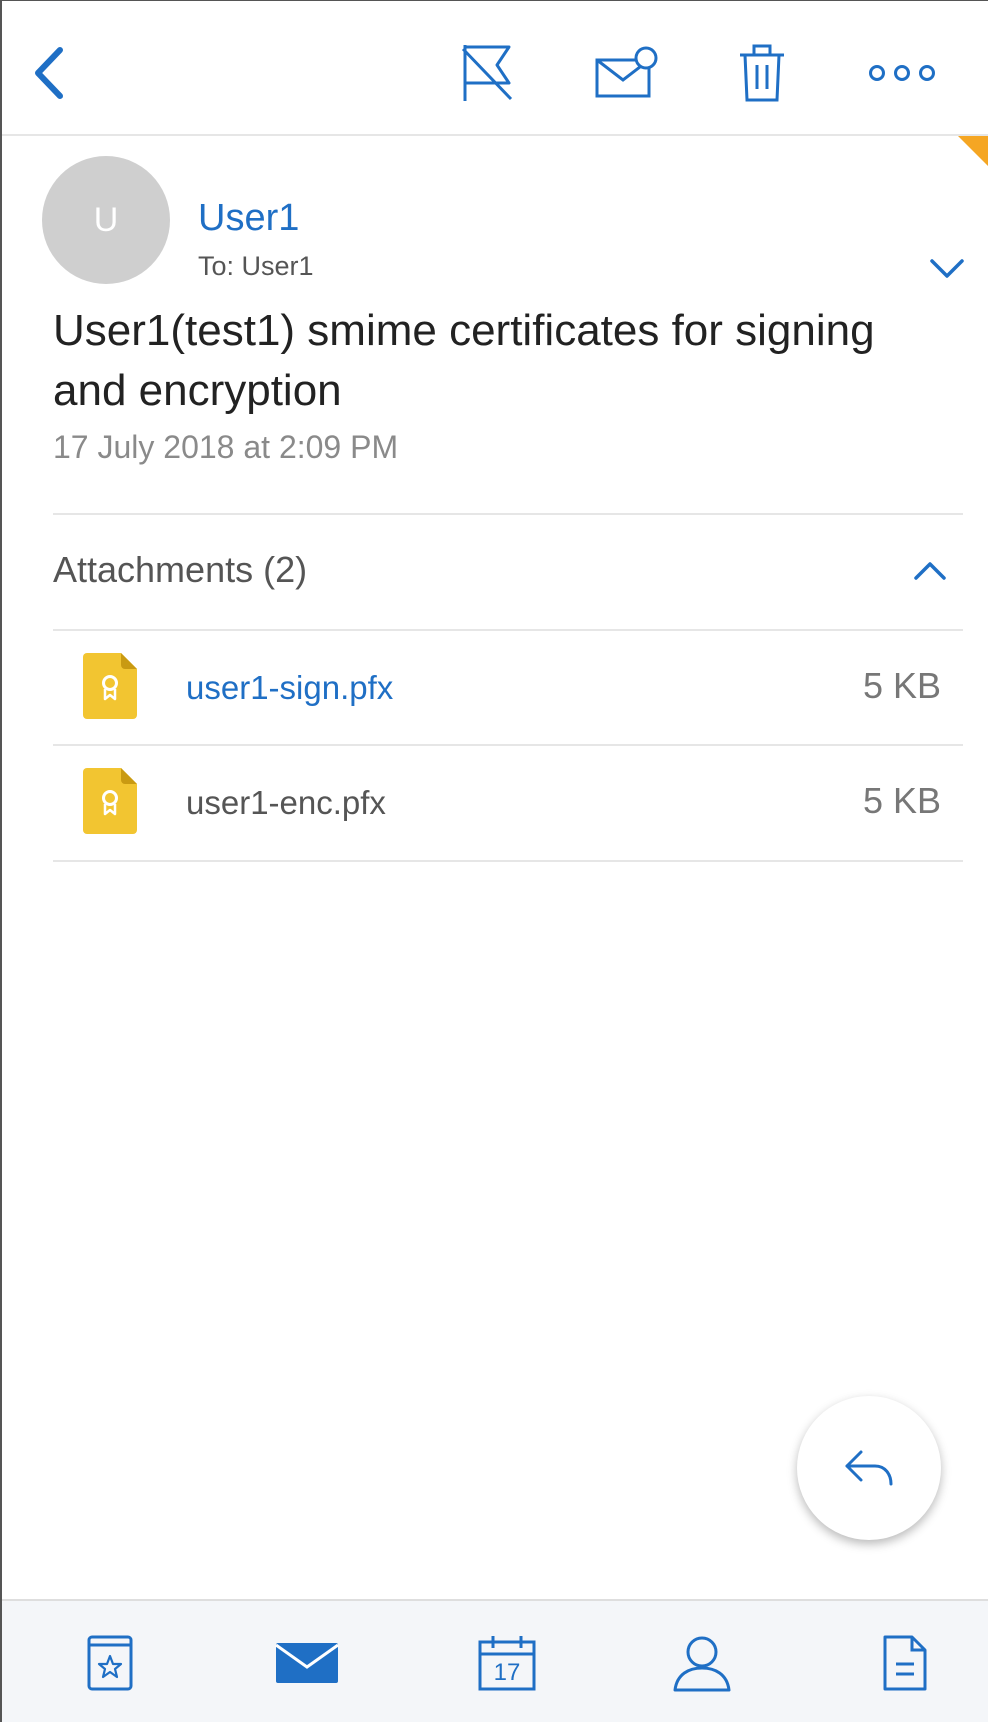 This screenshot has width=988, height=1722. I want to click on collapse-attachments-button, so click(930, 571).